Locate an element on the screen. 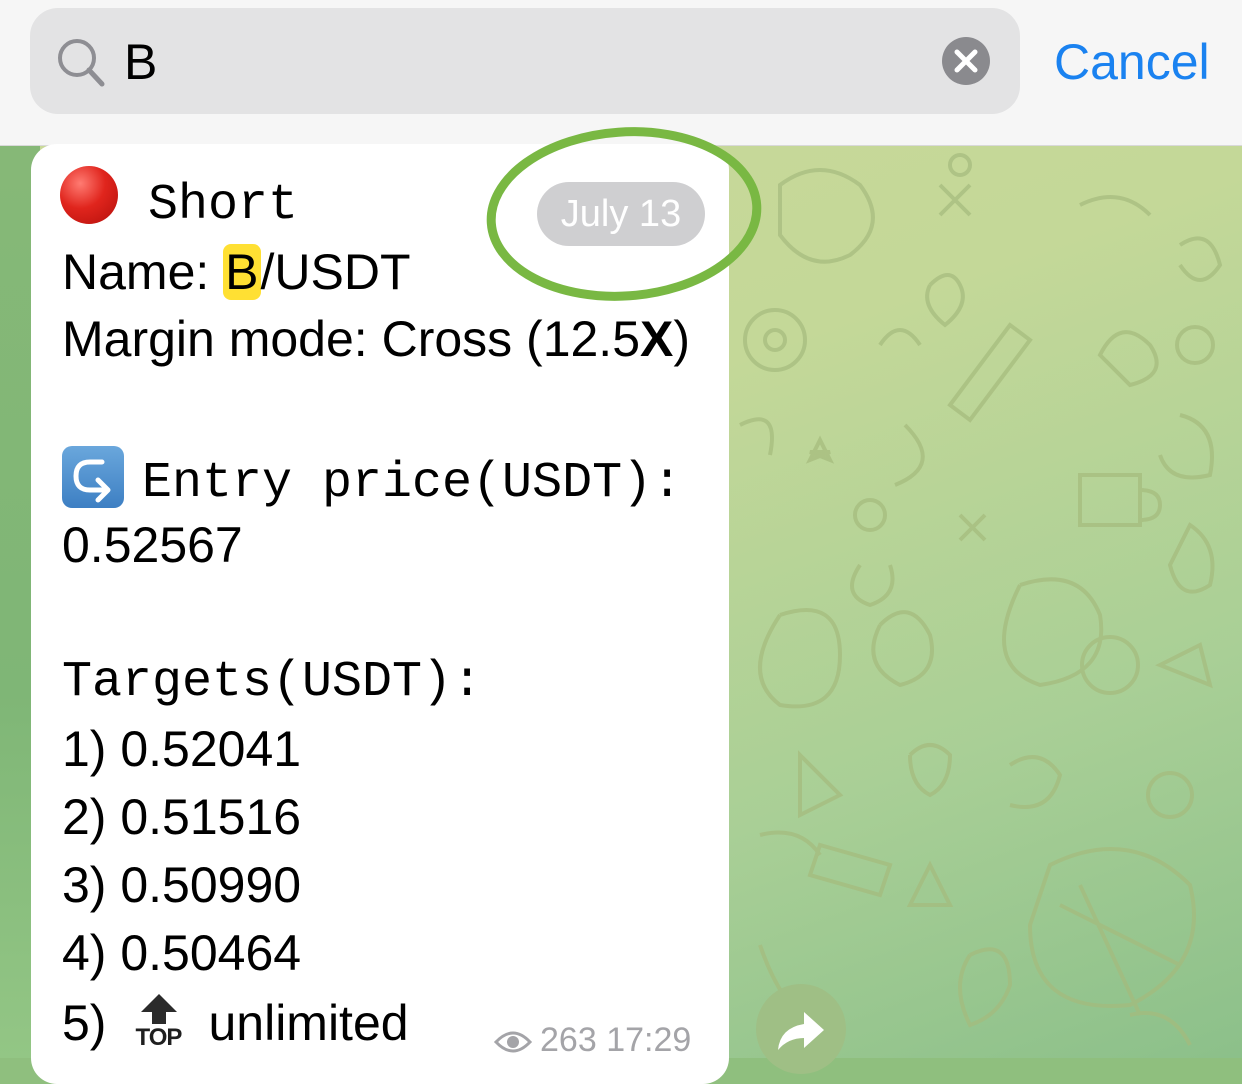 The height and width of the screenshot is (1084, 1242). target-5-value: unlimited is located at coordinates (308, 1023).